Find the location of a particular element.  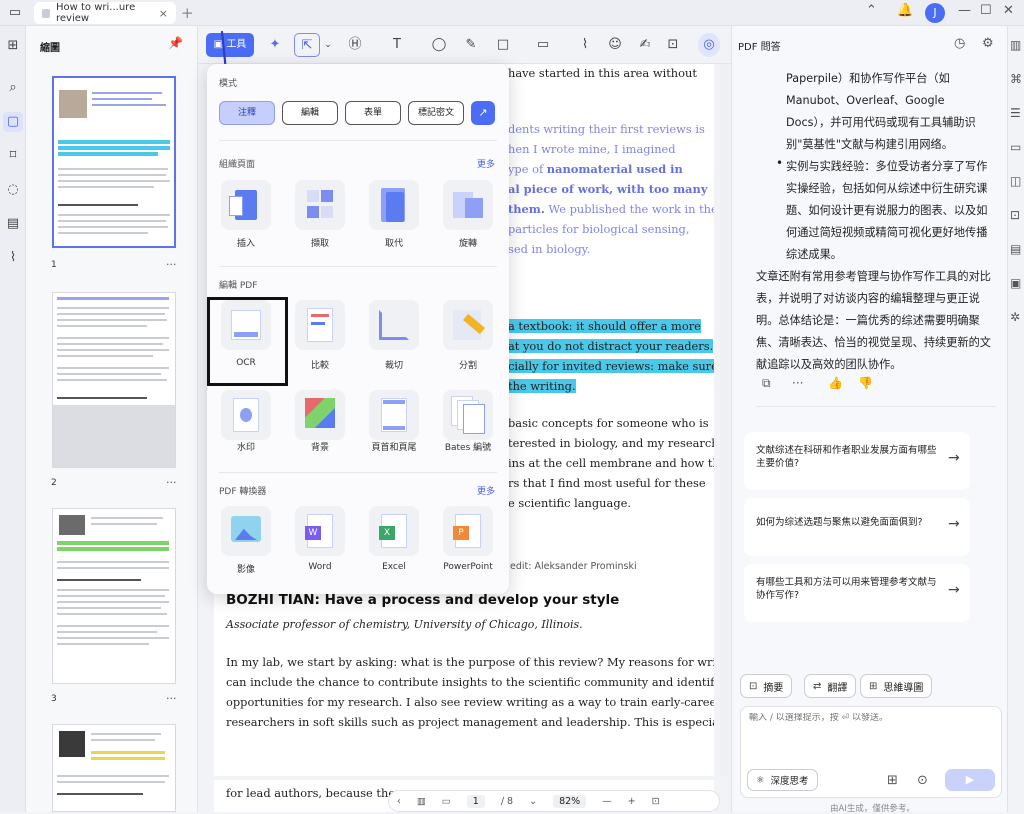

mode-form-button: 表單 is located at coordinates (373, 113).